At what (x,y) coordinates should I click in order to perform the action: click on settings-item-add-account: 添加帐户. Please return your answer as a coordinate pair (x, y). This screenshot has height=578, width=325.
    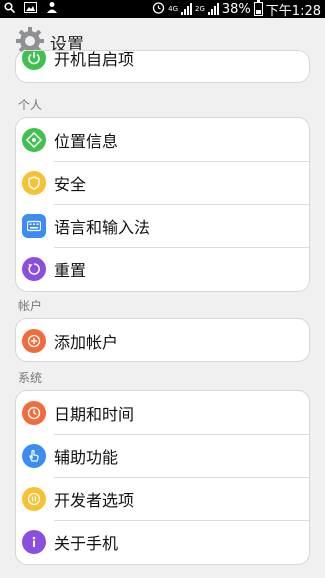
    Looking at the image, I should click on (162, 340).